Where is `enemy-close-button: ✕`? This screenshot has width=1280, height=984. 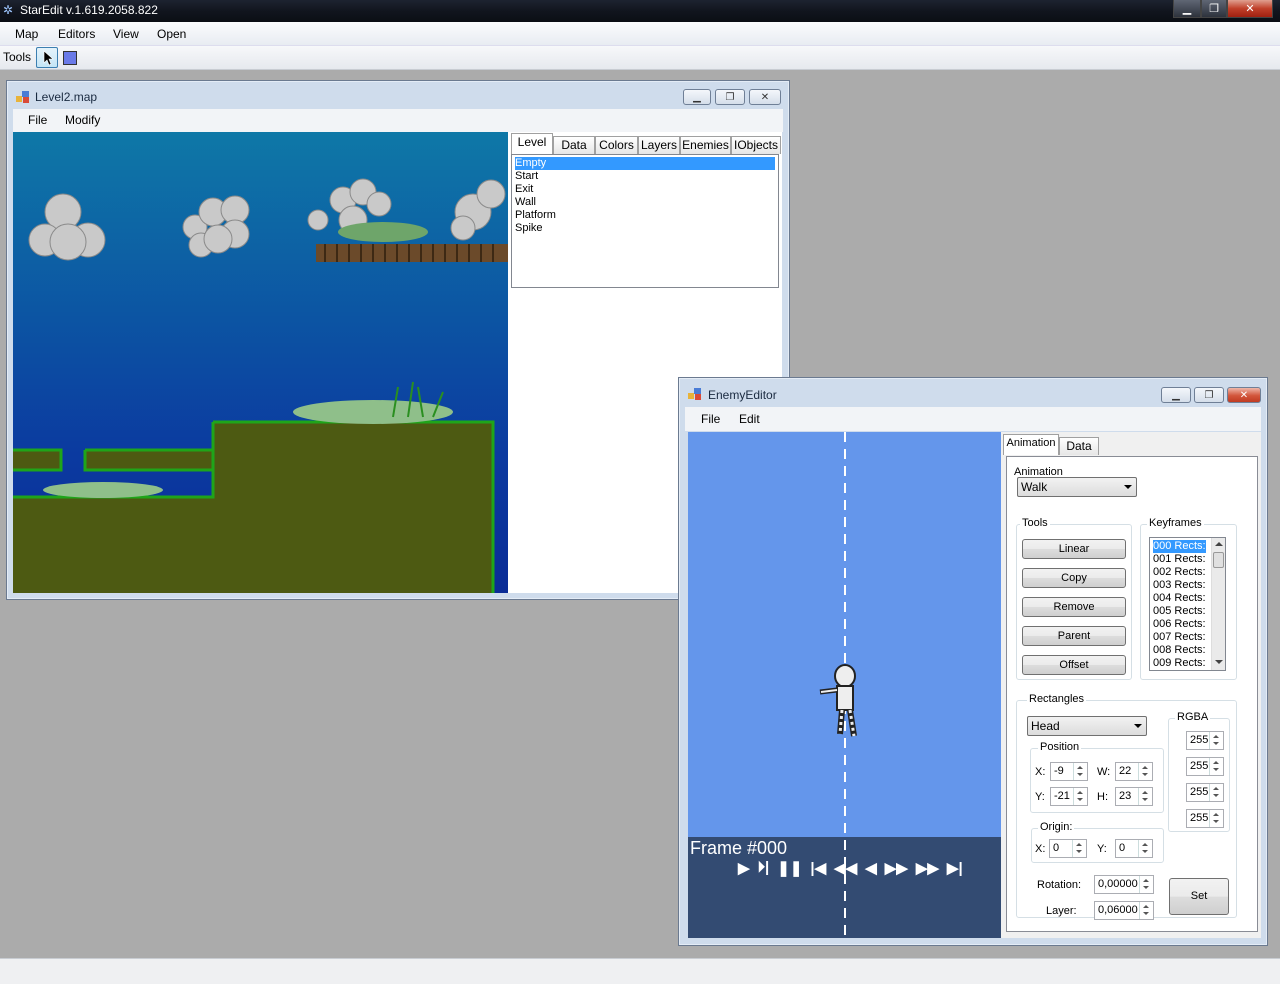 enemy-close-button: ✕ is located at coordinates (1244, 395).